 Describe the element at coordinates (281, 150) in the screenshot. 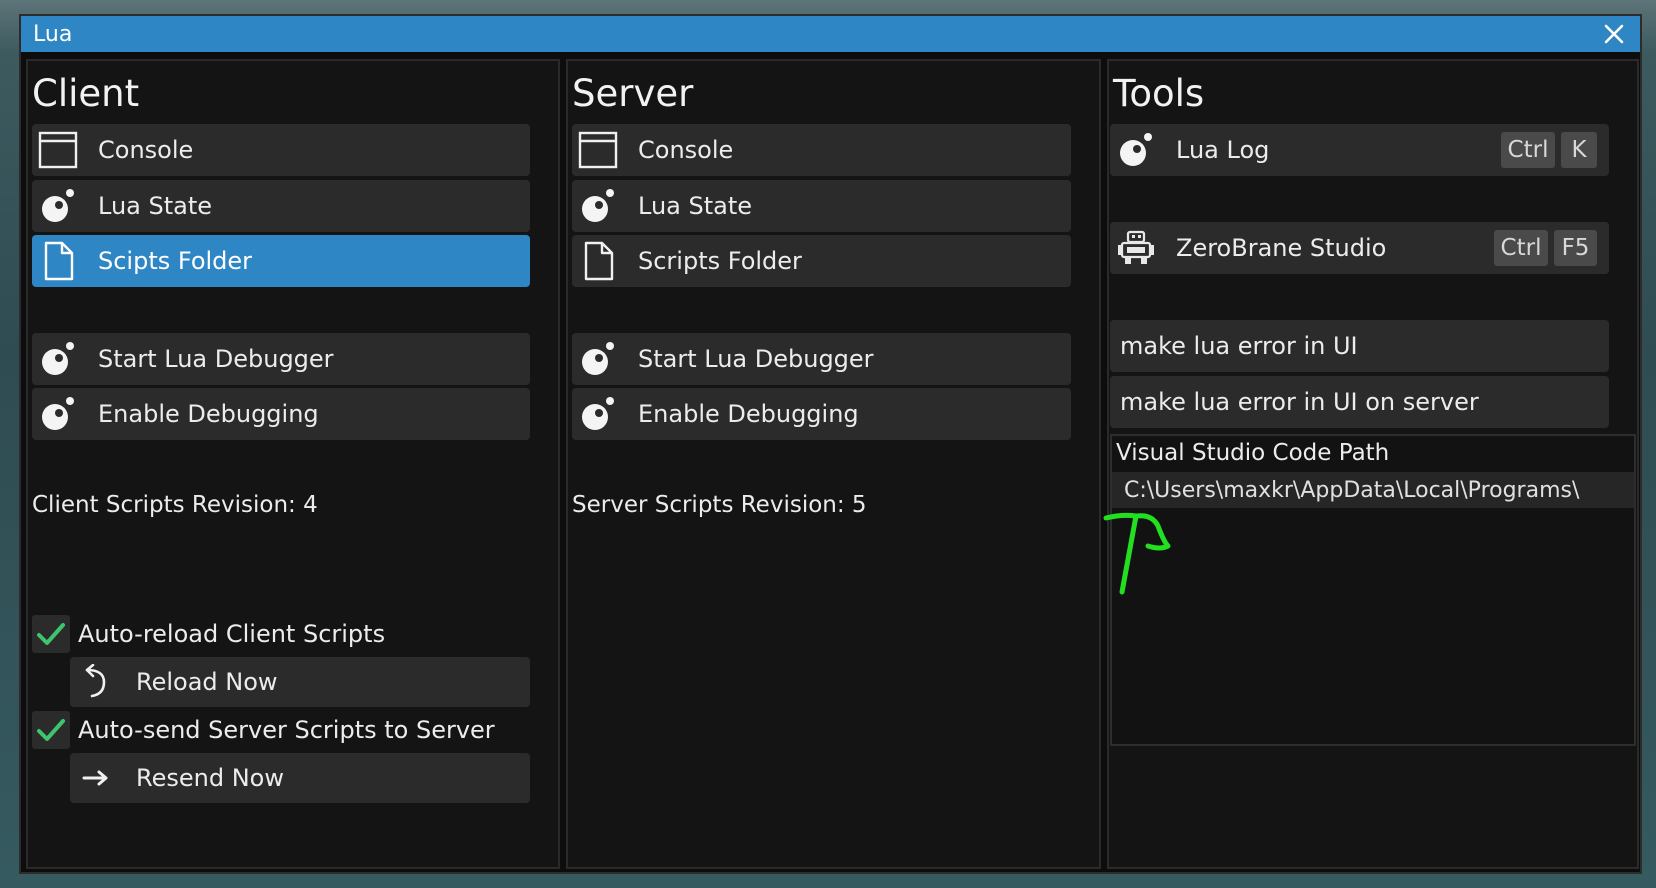

I see `client-console-button: Console` at that location.